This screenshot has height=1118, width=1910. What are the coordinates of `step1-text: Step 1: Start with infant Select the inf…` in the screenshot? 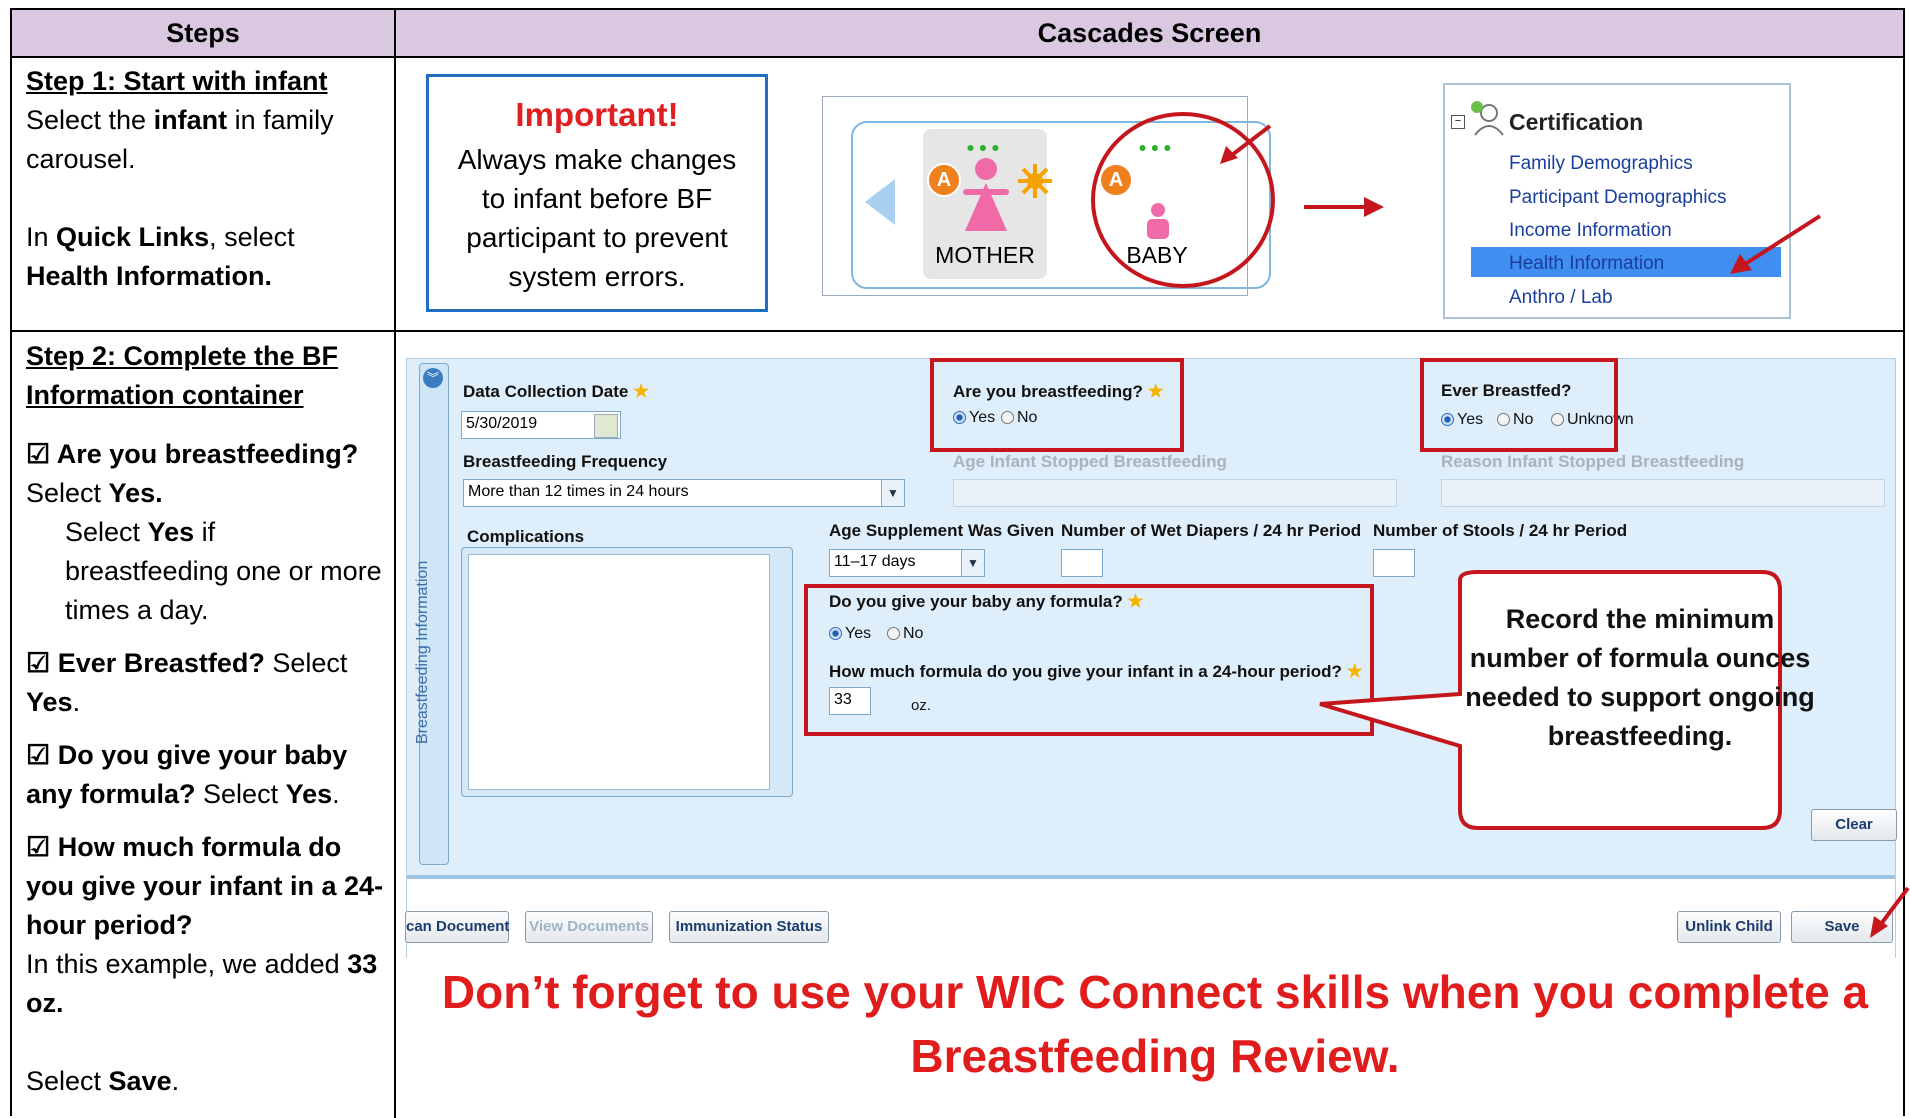 It's located at (206, 179).